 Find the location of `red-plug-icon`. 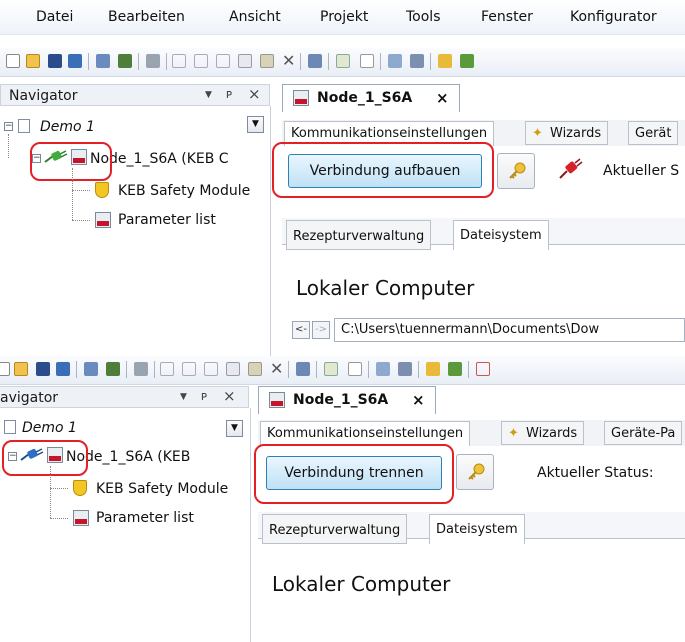

red-plug-icon is located at coordinates (571, 168).